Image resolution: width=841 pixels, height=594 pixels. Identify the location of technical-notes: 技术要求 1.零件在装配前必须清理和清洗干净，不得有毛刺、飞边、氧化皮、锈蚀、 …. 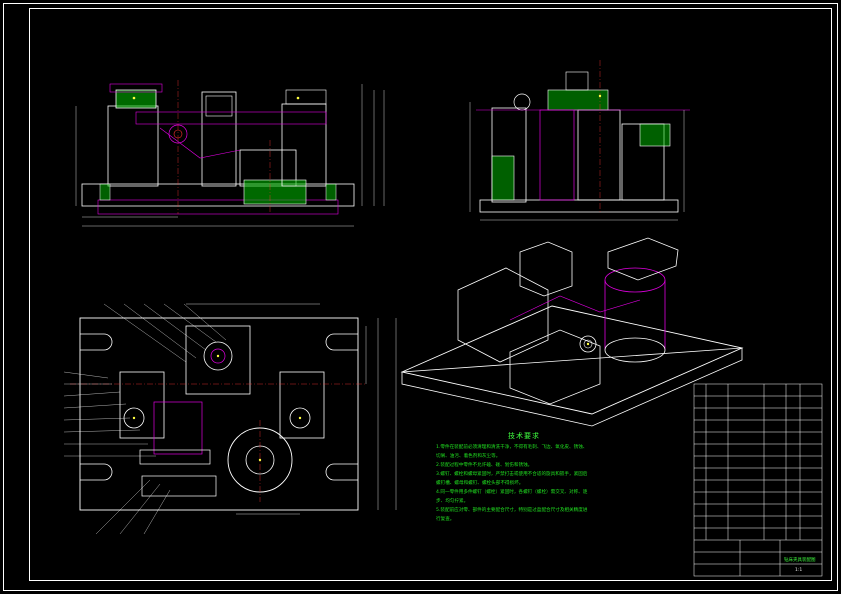
(524, 478).